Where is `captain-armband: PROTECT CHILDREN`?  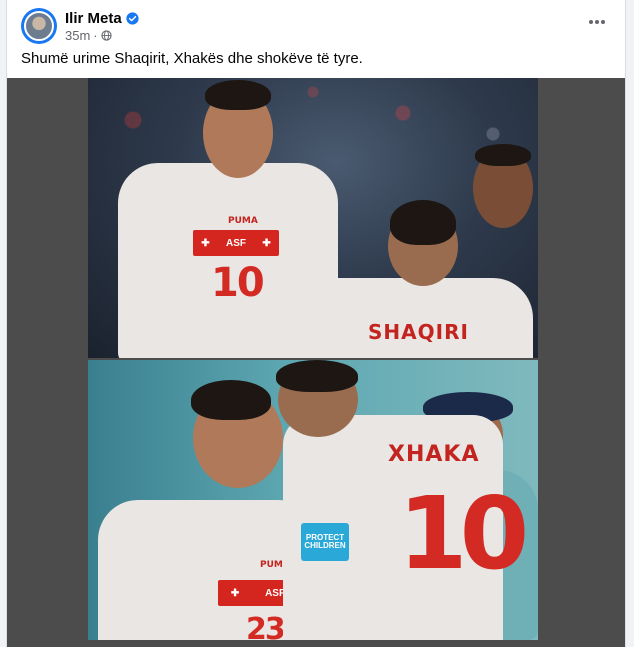
captain-armband: PROTECT CHILDREN is located at coordinates (325, 542).